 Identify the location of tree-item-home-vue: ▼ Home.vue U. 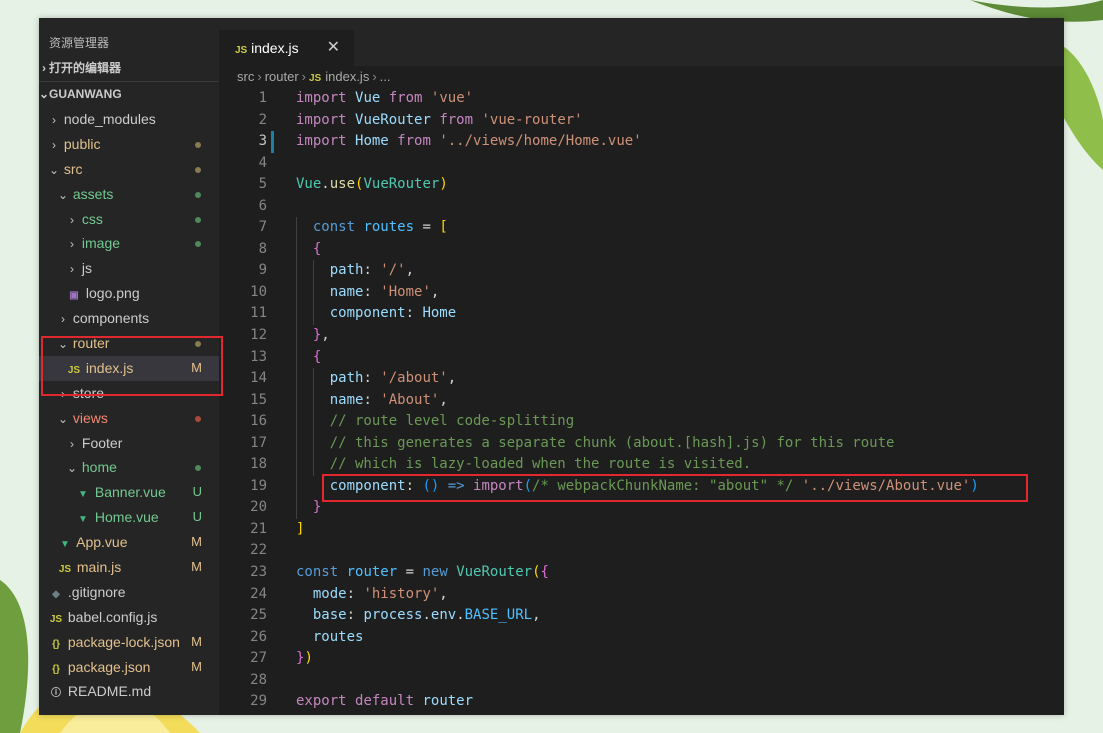
(129, 517).